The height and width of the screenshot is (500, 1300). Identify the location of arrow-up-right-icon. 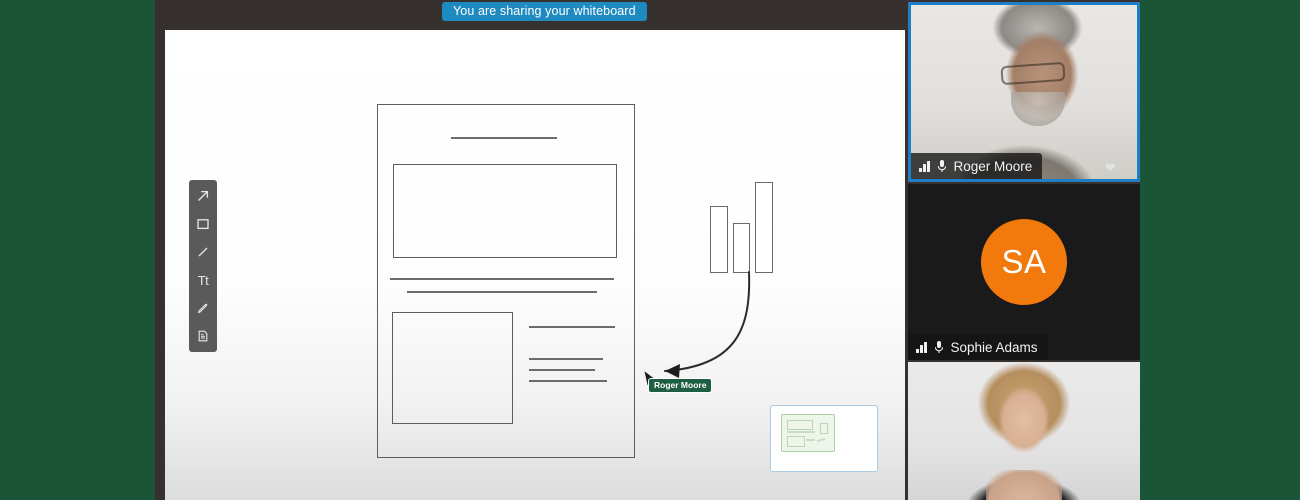
(203, 195).